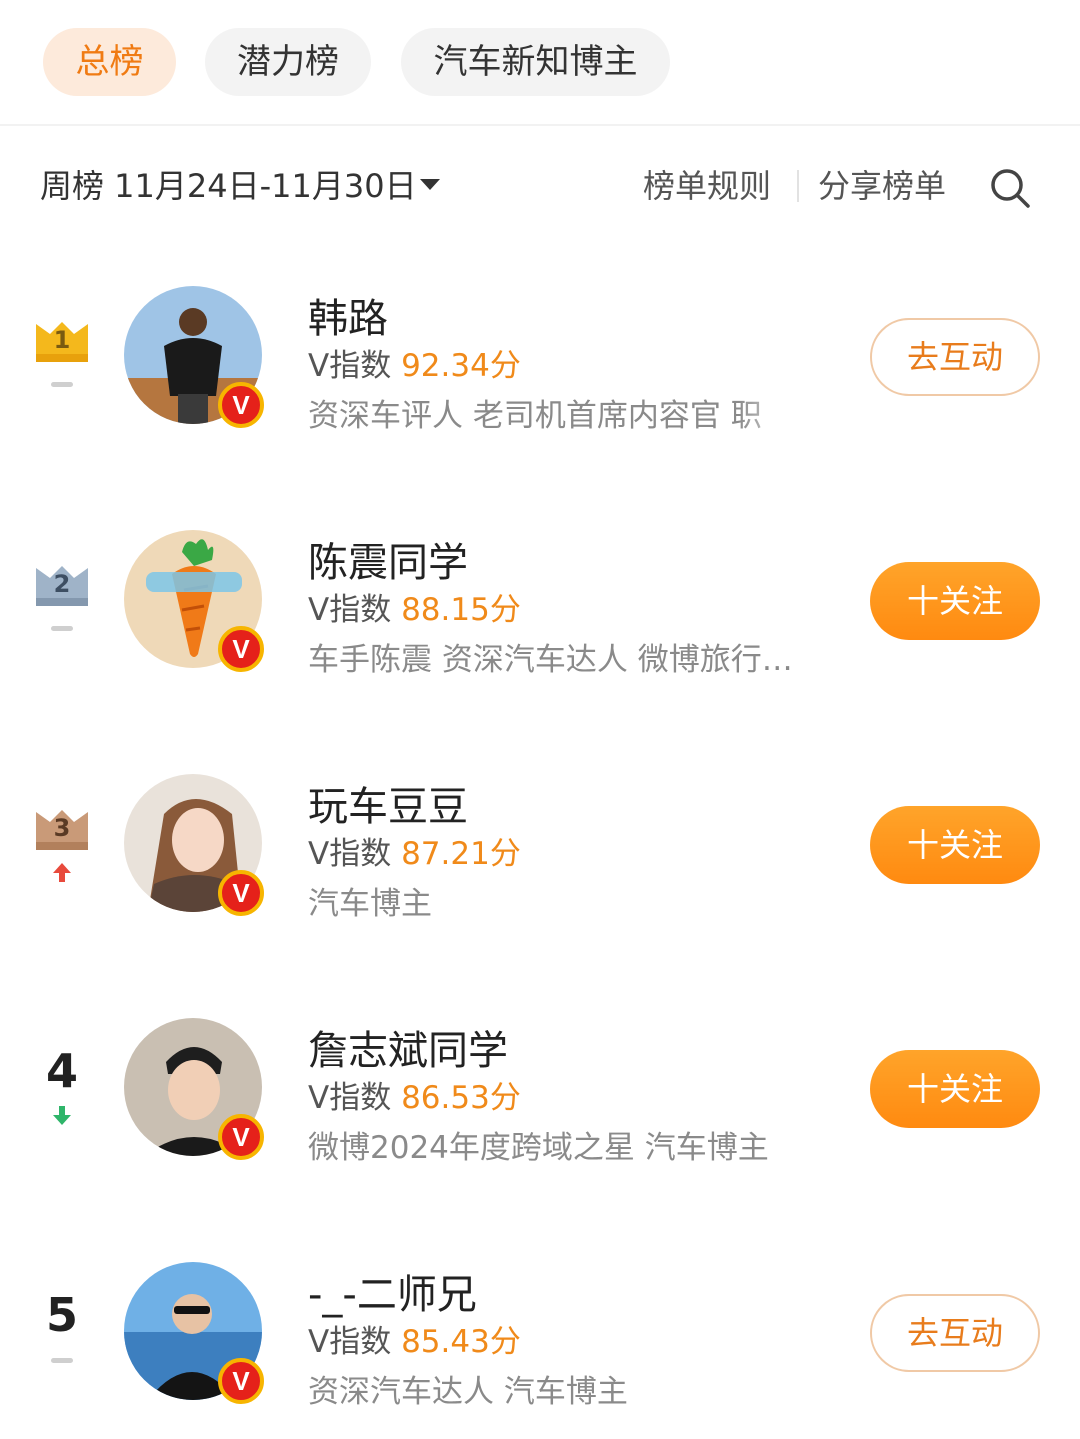 Image resolution: width=1080 pixels, height=1439 pixels. What do you see at coordinates (461, 366) in the screenshot?
I see `score-value: 92.34分` at bounding box center [461, 366].